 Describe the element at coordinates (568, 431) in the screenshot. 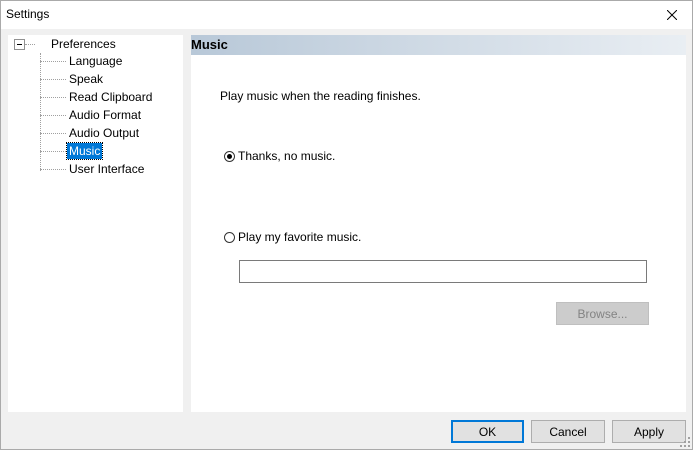

I see `cancel-button: Cancel` at that location.